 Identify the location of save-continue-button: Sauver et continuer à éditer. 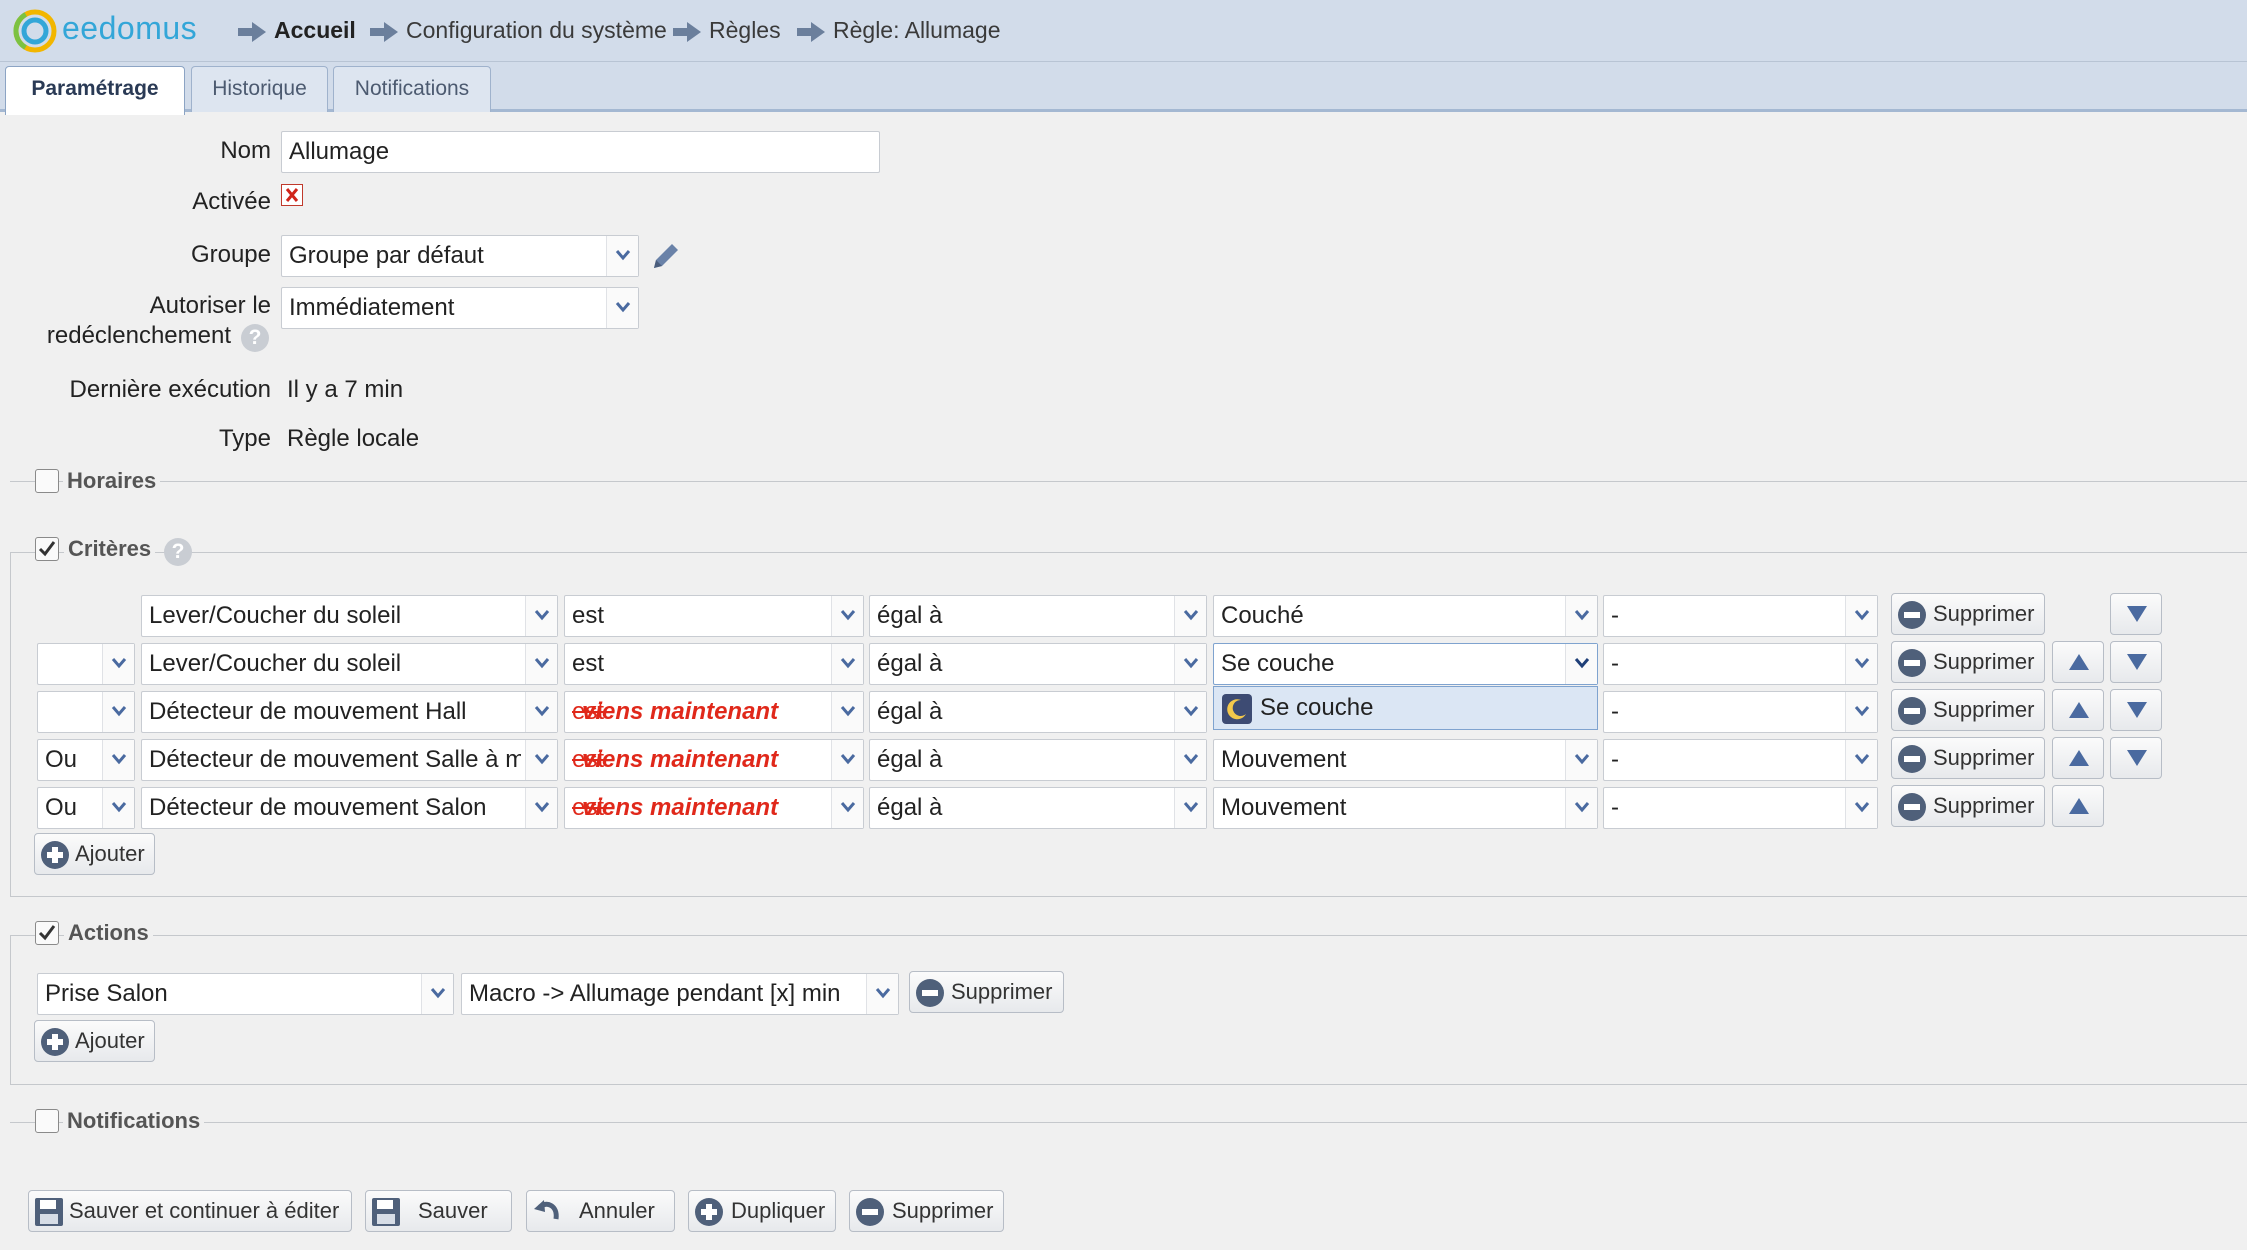
(190, 1211).